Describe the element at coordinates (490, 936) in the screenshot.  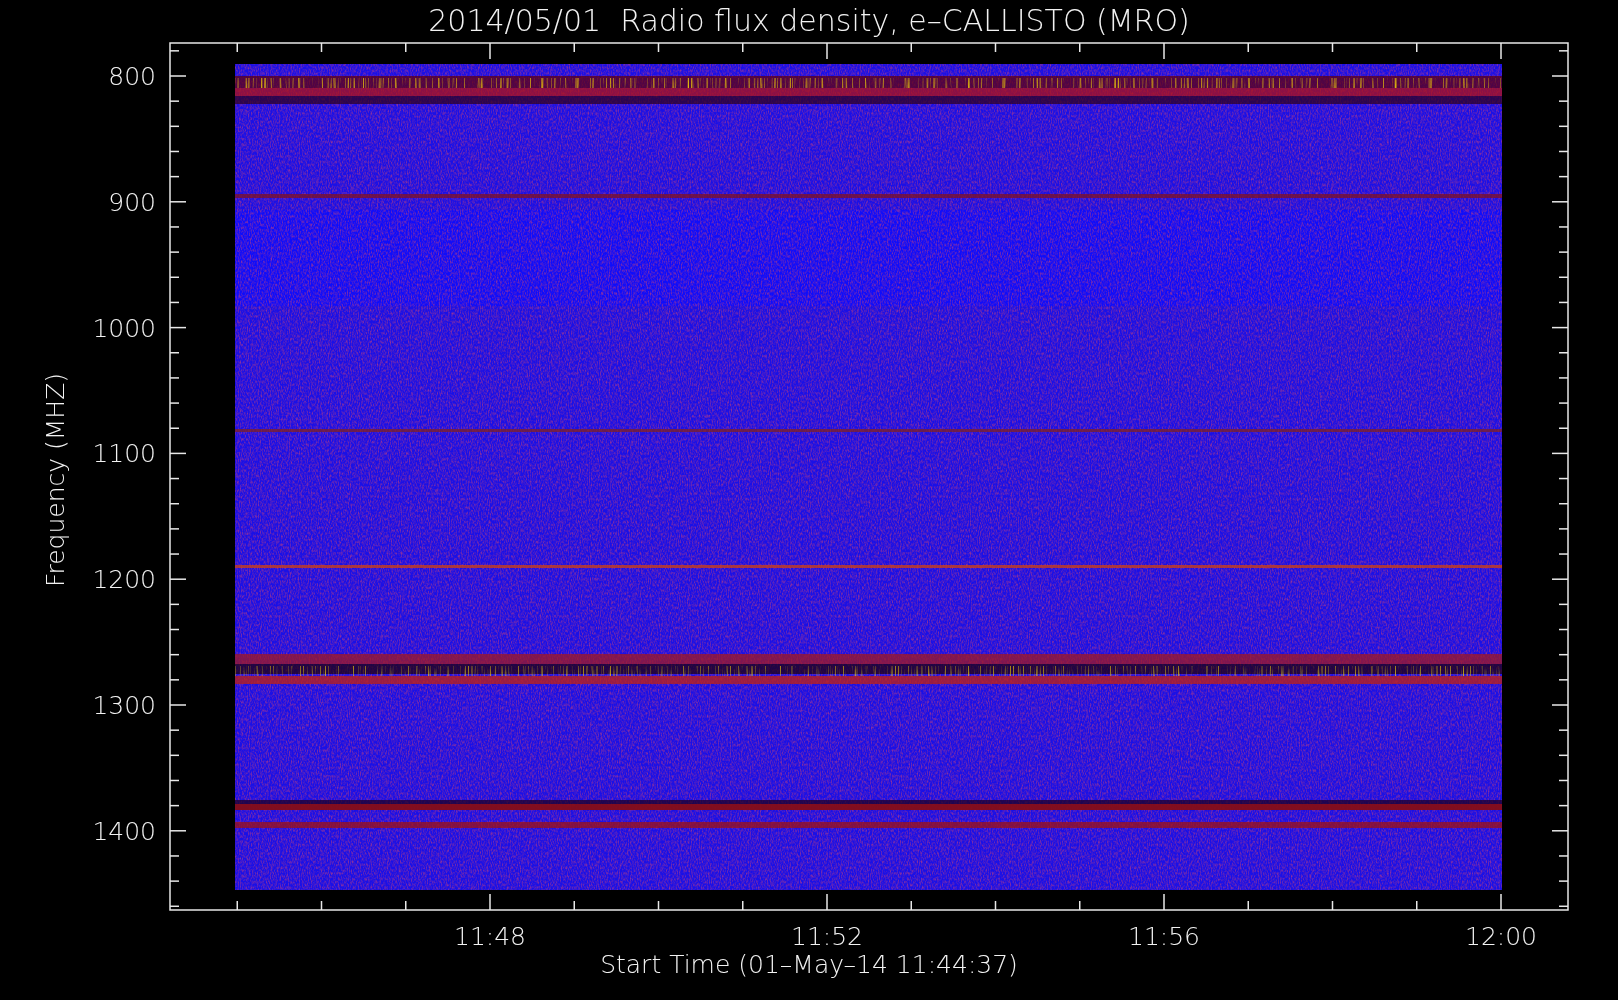
I see `x-tick-label: 11:48` at that location.